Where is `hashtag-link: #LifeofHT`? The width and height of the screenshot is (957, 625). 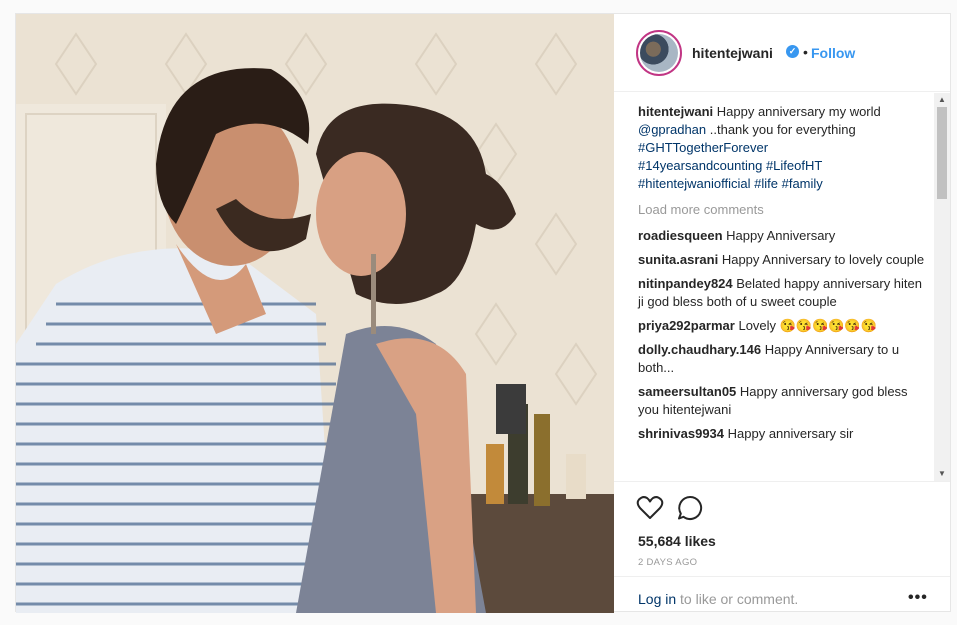
hashtag-link: #LifeofHT is located at coordinates (794, 165).